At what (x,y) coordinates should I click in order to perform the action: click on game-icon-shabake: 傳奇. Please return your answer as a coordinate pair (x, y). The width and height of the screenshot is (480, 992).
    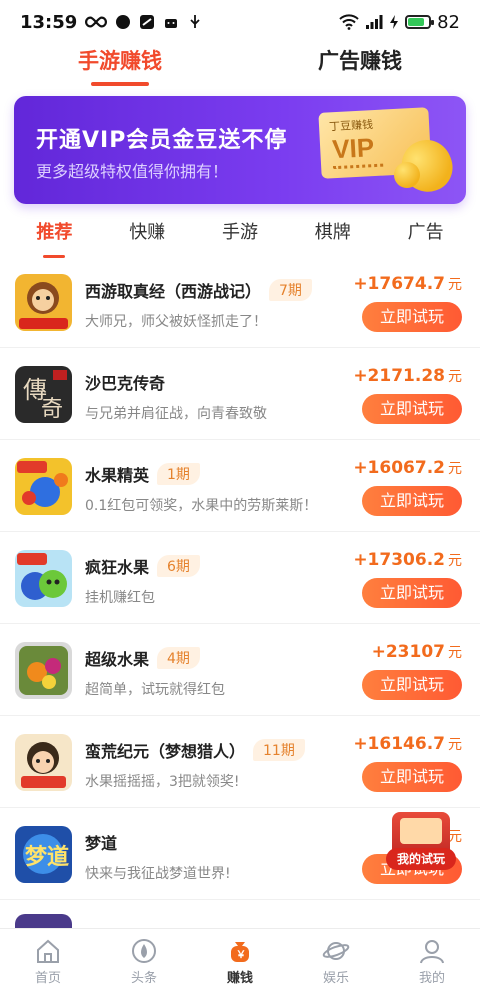
    Looking at the image, I should click on (43, 394).